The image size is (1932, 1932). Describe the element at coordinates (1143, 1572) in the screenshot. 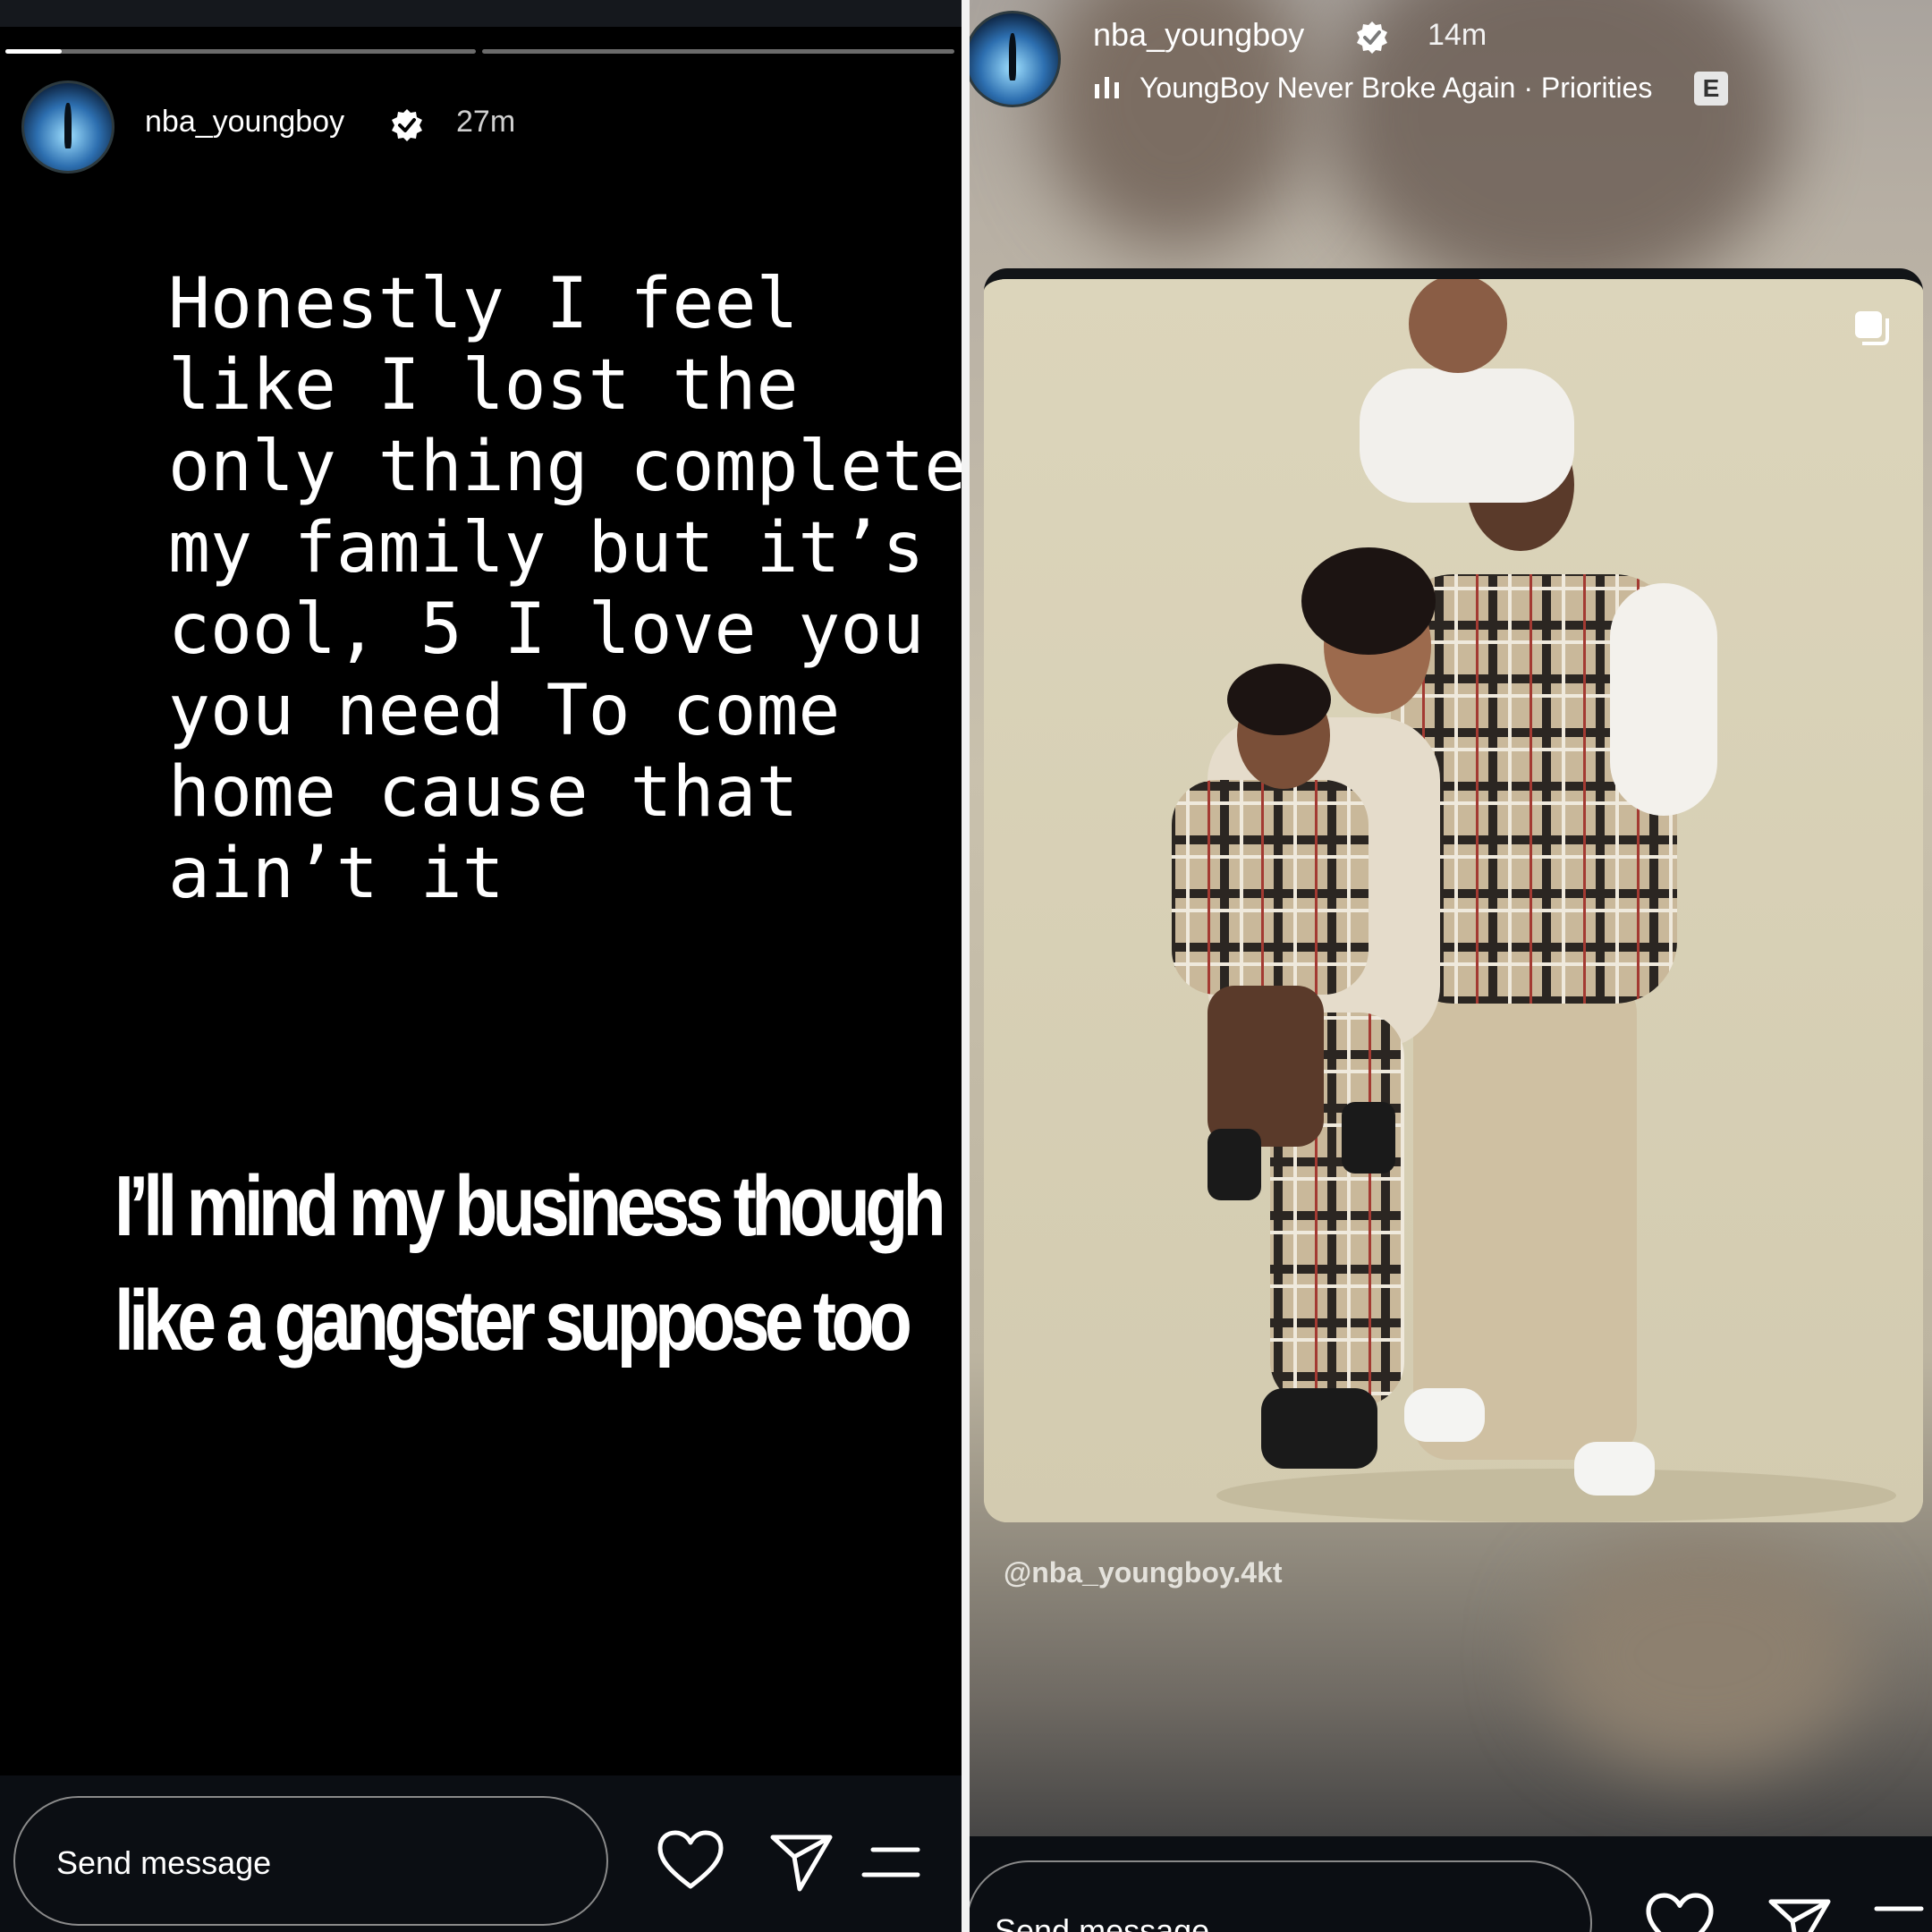

I see `watermark-handle: @nba_youngboy.4kt` at that location.